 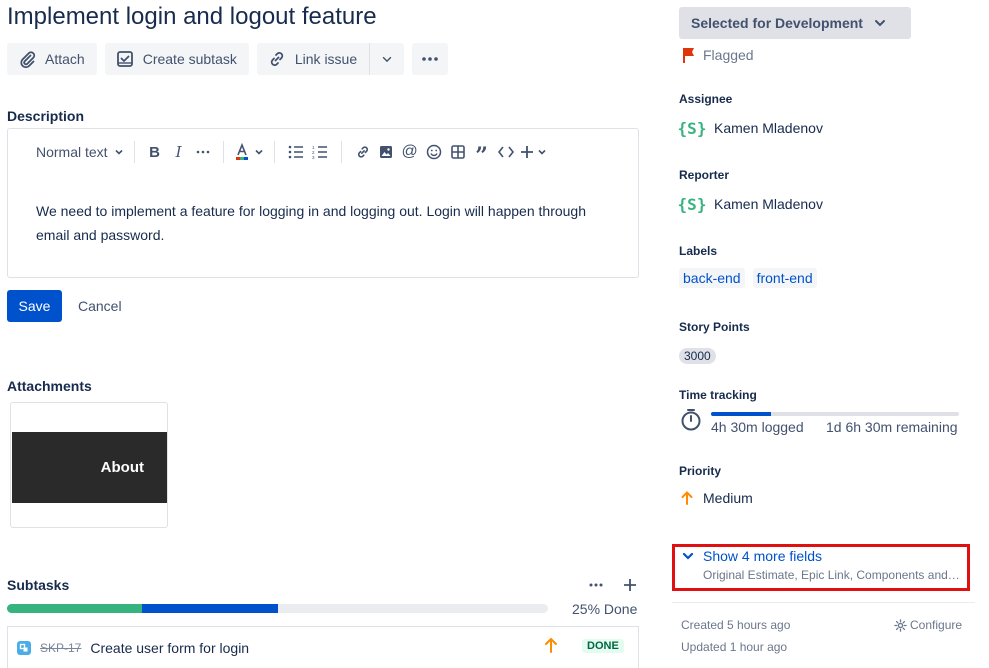 What do you see at coordinates (900, 625) in the screenshot?
I see `gear-icon` at bounding box center [900, 625].